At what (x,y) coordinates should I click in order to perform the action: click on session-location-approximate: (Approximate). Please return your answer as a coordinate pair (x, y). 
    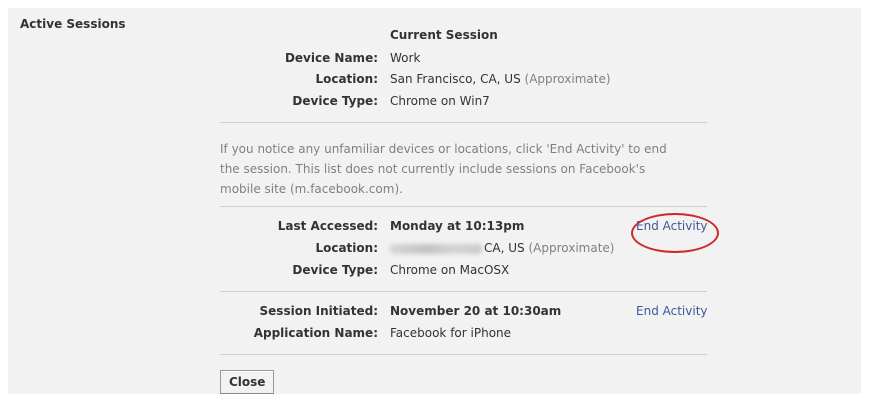
    Looking at the image, I should click on (571, 248).